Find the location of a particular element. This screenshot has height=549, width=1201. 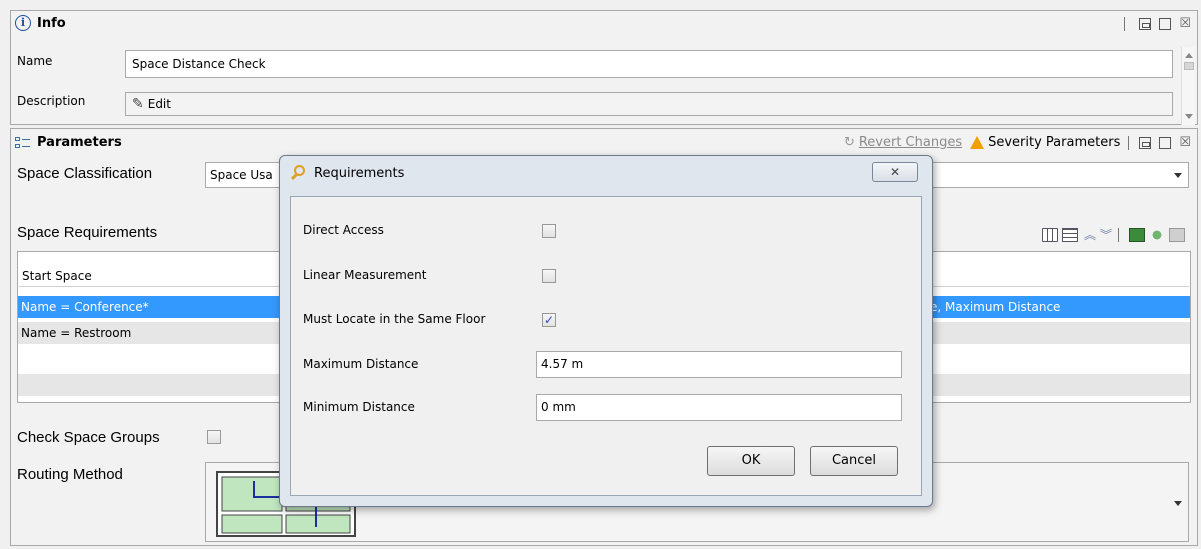

sync-icon is located at coordinates (1157, 234).